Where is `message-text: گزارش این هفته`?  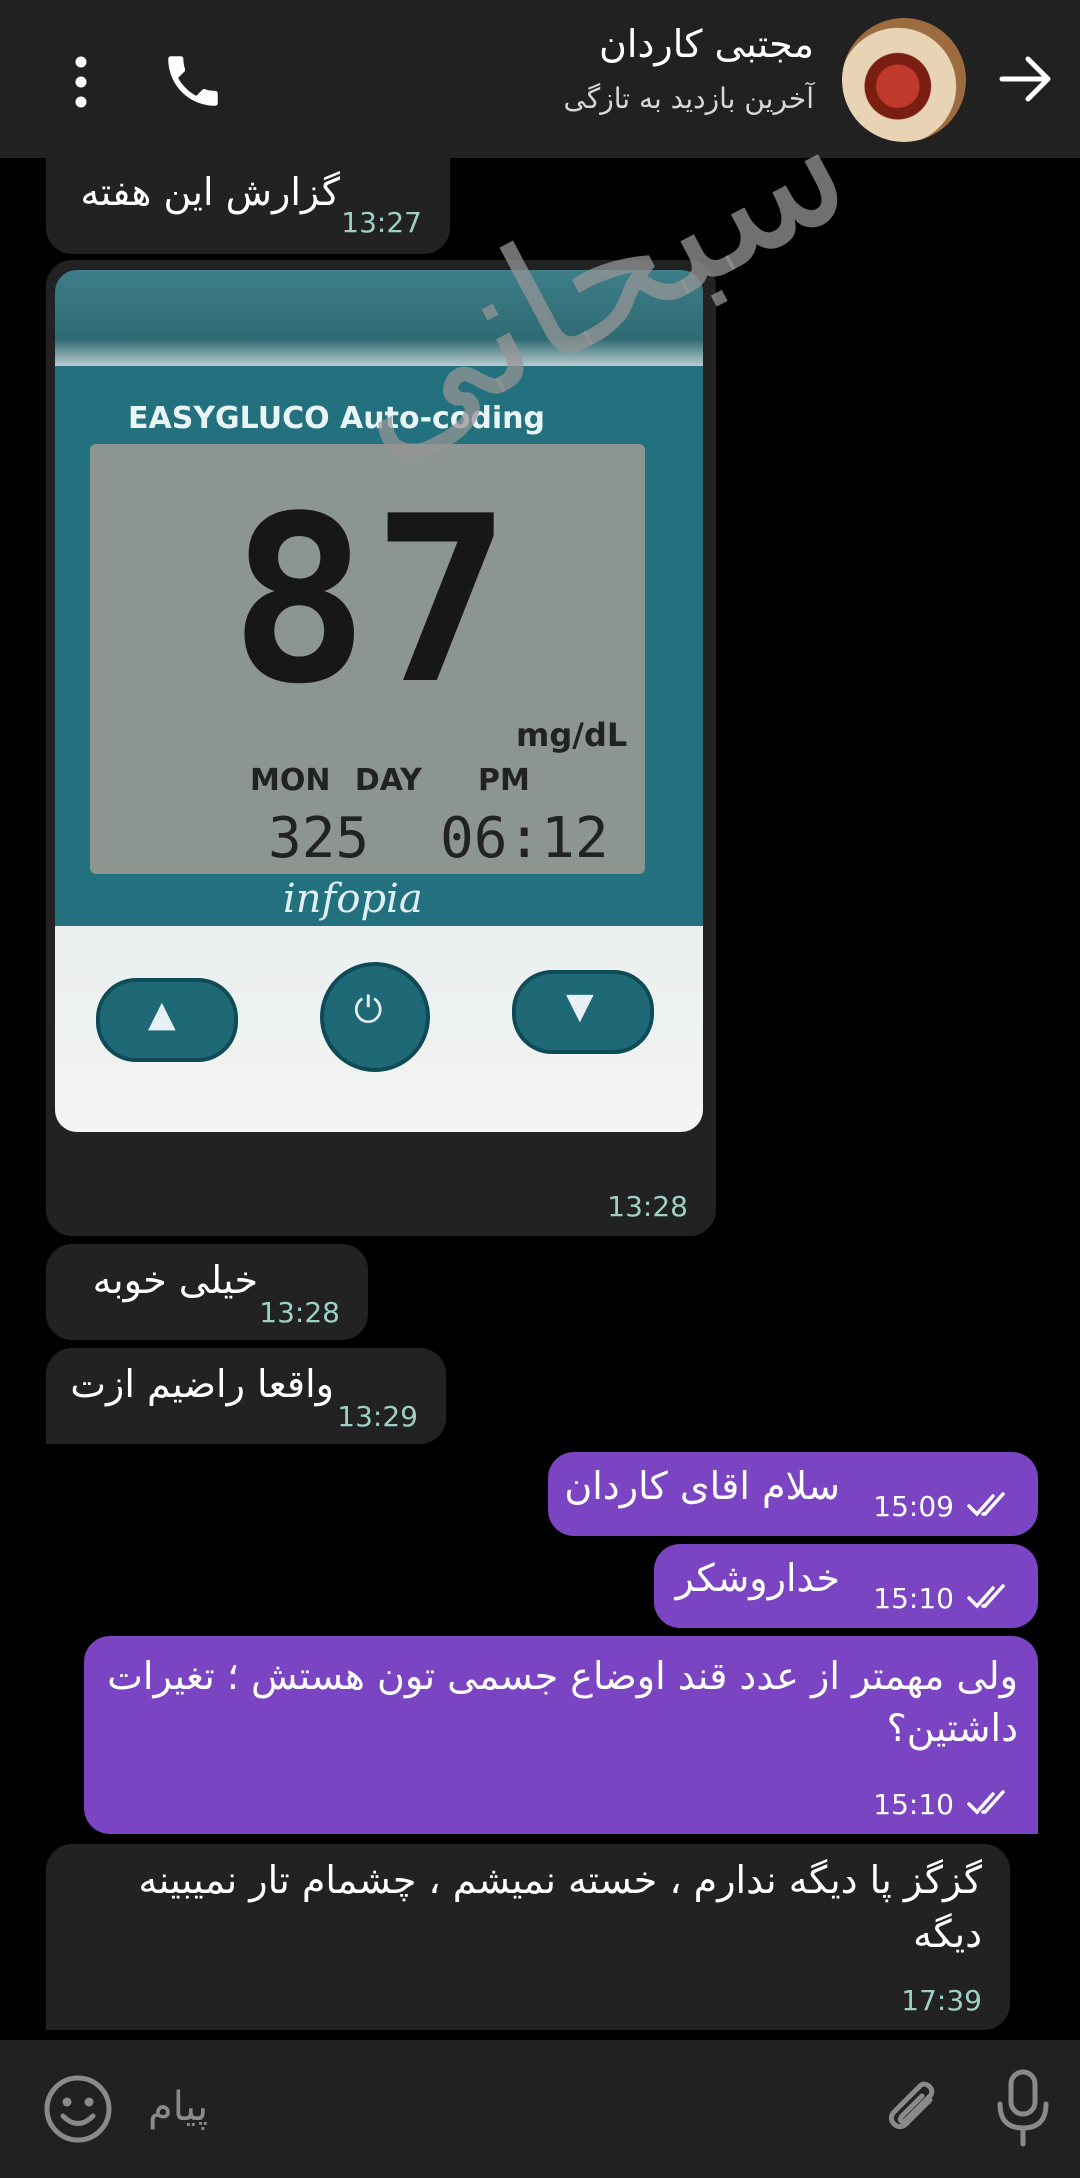 message-text: گزارش این هفته is located at coordinates (210, 192).